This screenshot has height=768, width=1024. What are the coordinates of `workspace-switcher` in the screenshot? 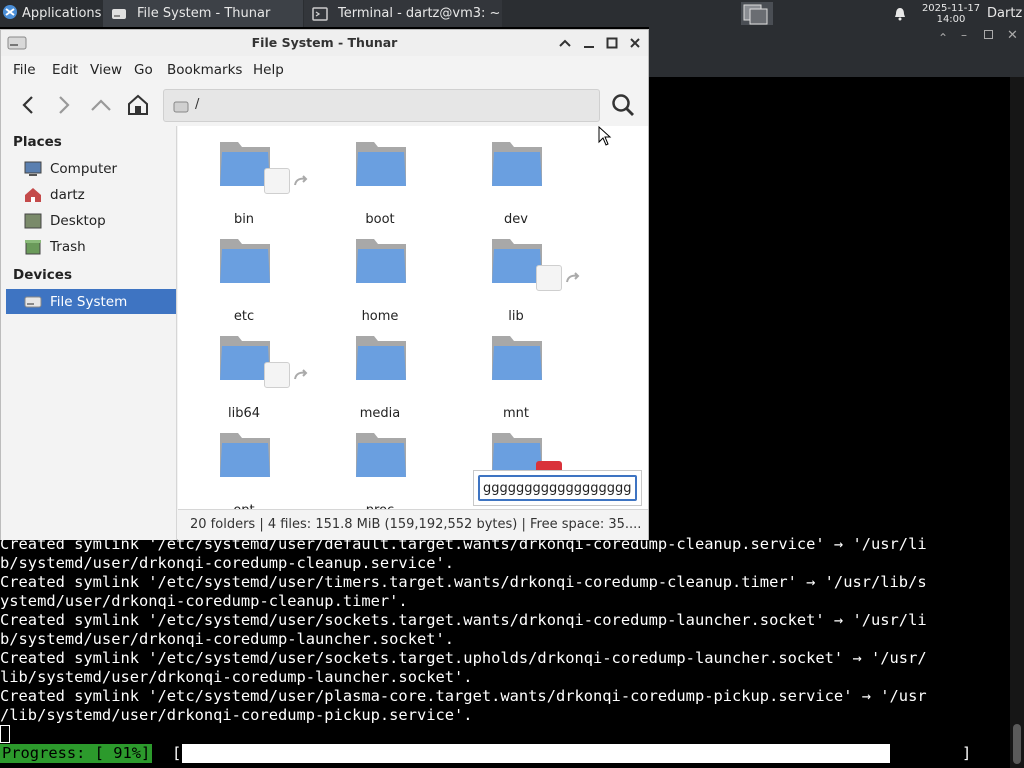 It's located at (757, 13).